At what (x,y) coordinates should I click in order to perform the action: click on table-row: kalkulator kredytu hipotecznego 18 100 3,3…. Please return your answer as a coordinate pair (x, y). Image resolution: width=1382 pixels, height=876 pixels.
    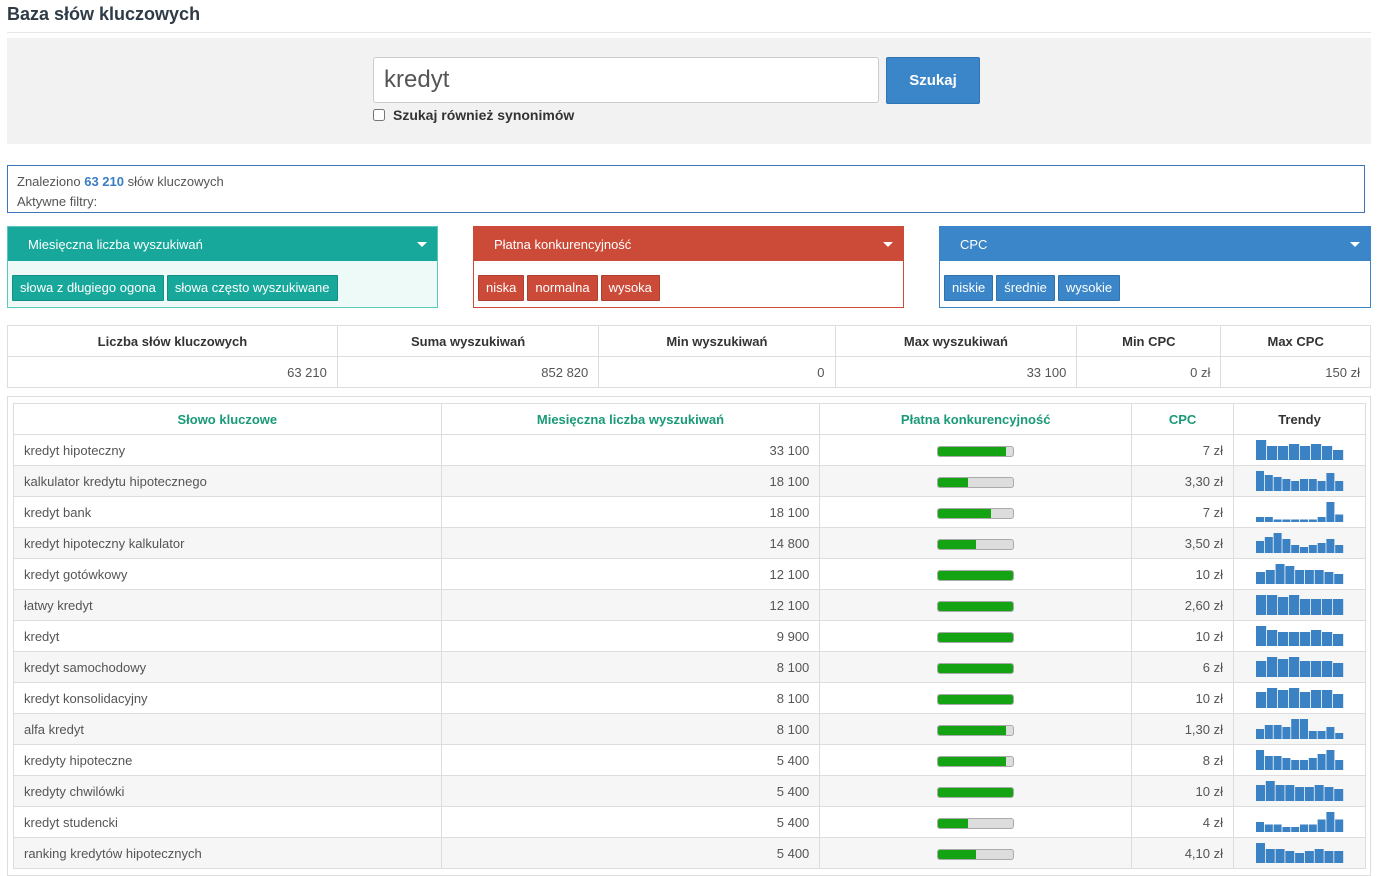
    Looking at the image, I should click on (689, 481).